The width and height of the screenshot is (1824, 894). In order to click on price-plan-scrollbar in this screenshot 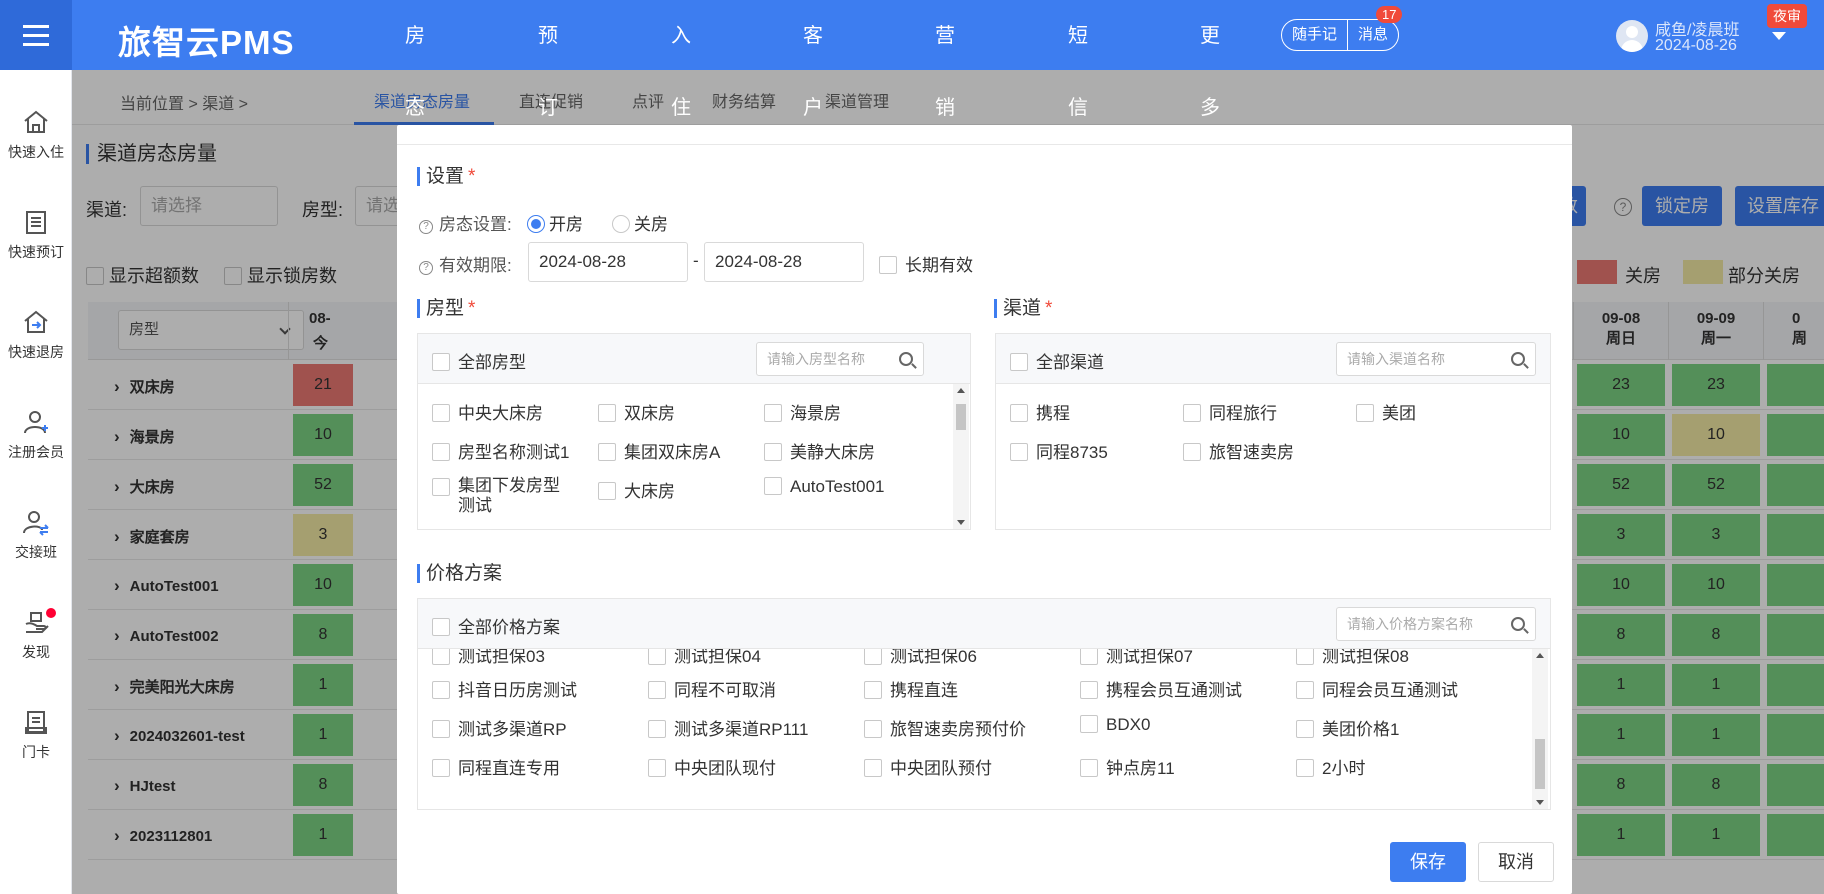, I will do `click(1540, 729)`.